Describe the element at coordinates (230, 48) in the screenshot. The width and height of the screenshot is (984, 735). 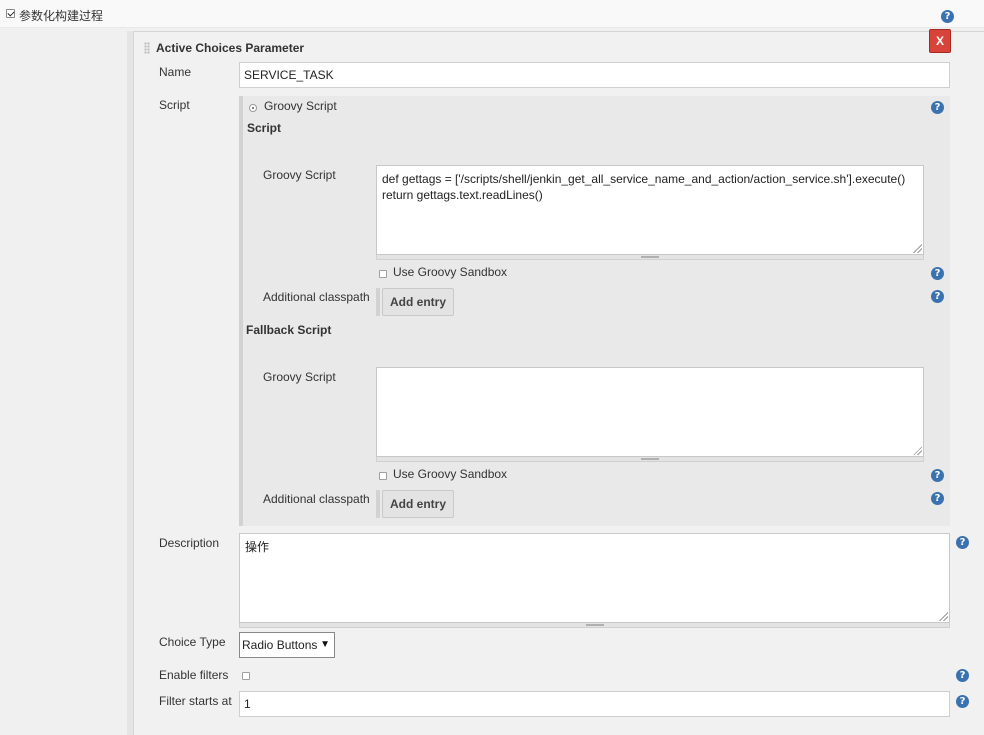
I see `panel-title: Active Choices Parameter` at that location.